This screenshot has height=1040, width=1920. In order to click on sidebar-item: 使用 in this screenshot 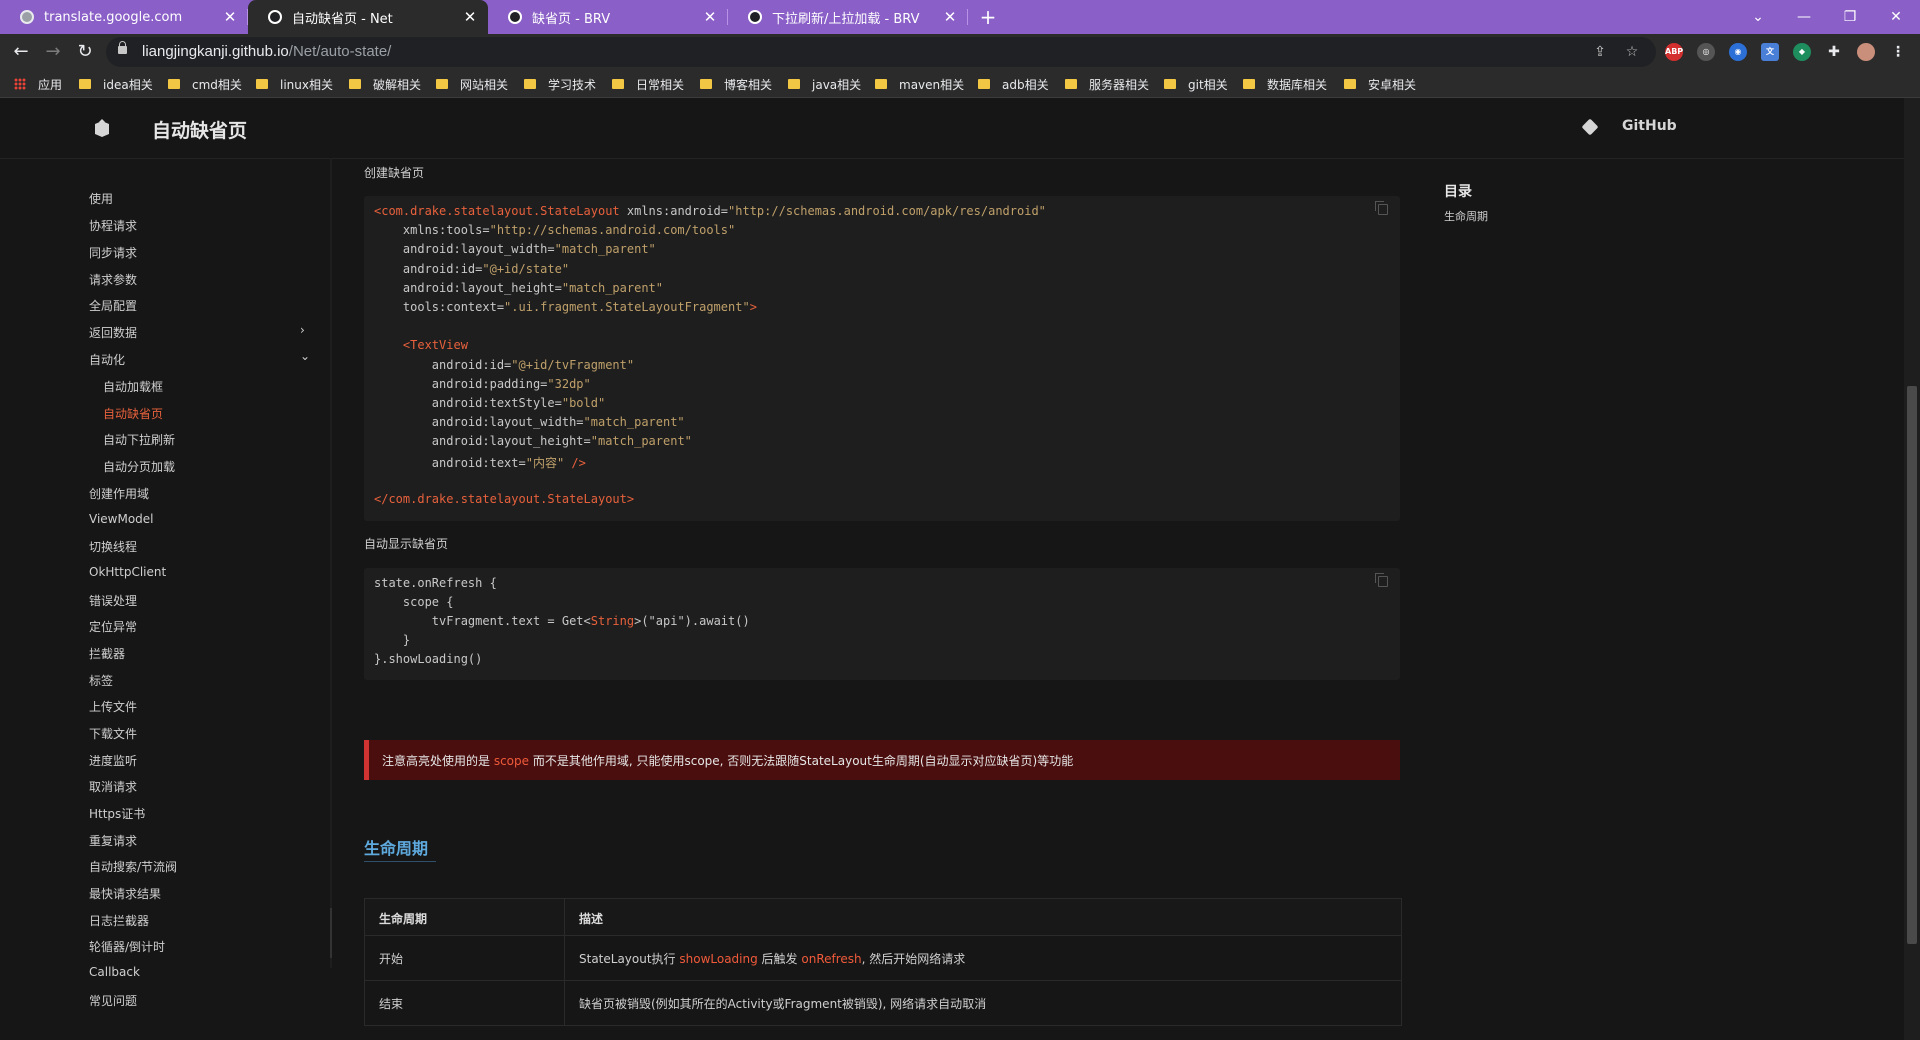, I will do `click(101, 198)`.